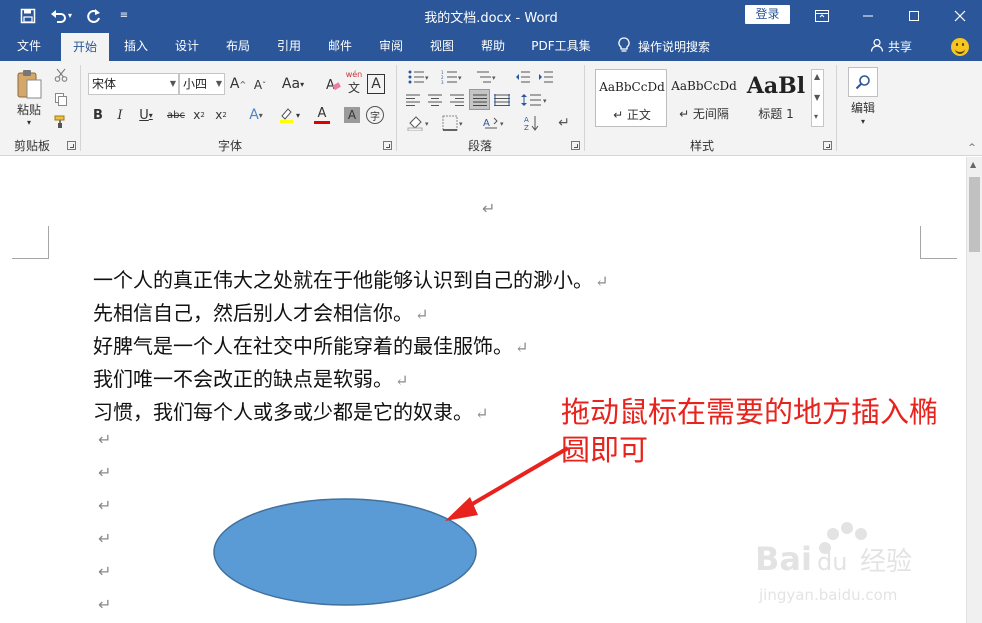  Describe the element at coordinates (886, 562) in the screenshot. I see `svg-text: 经验` at that location.